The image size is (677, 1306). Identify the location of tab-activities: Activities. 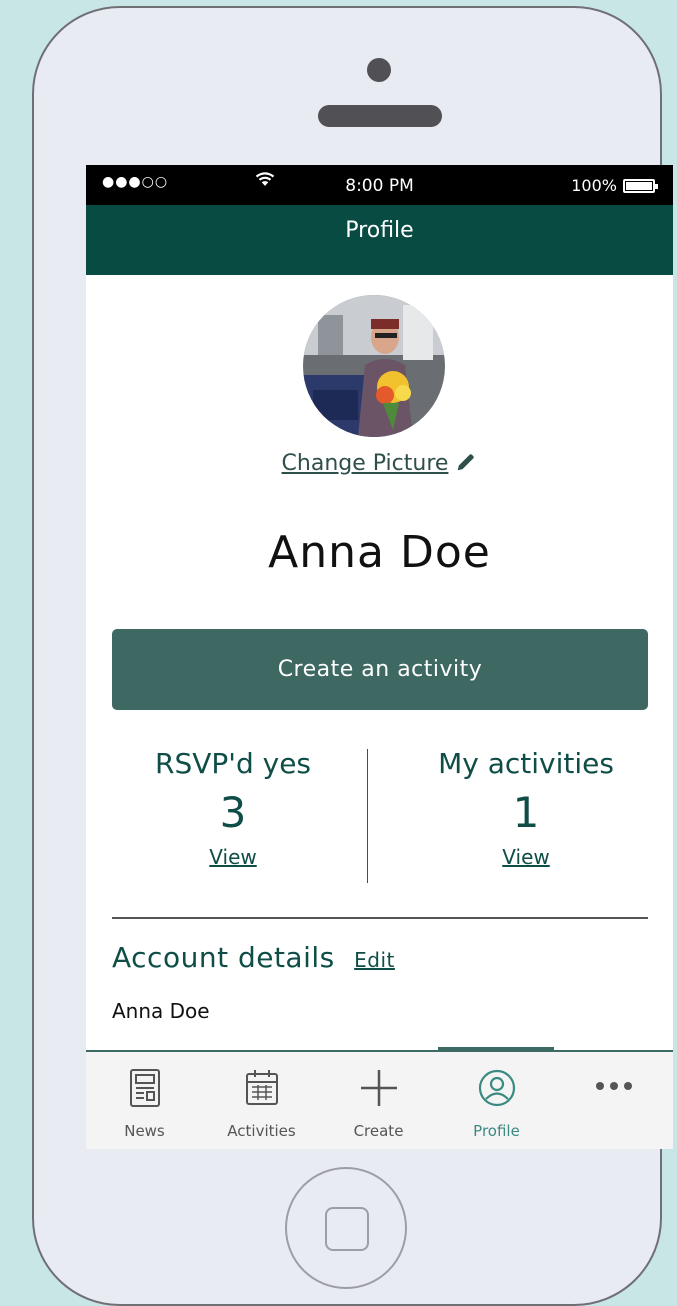
(261, 1100).